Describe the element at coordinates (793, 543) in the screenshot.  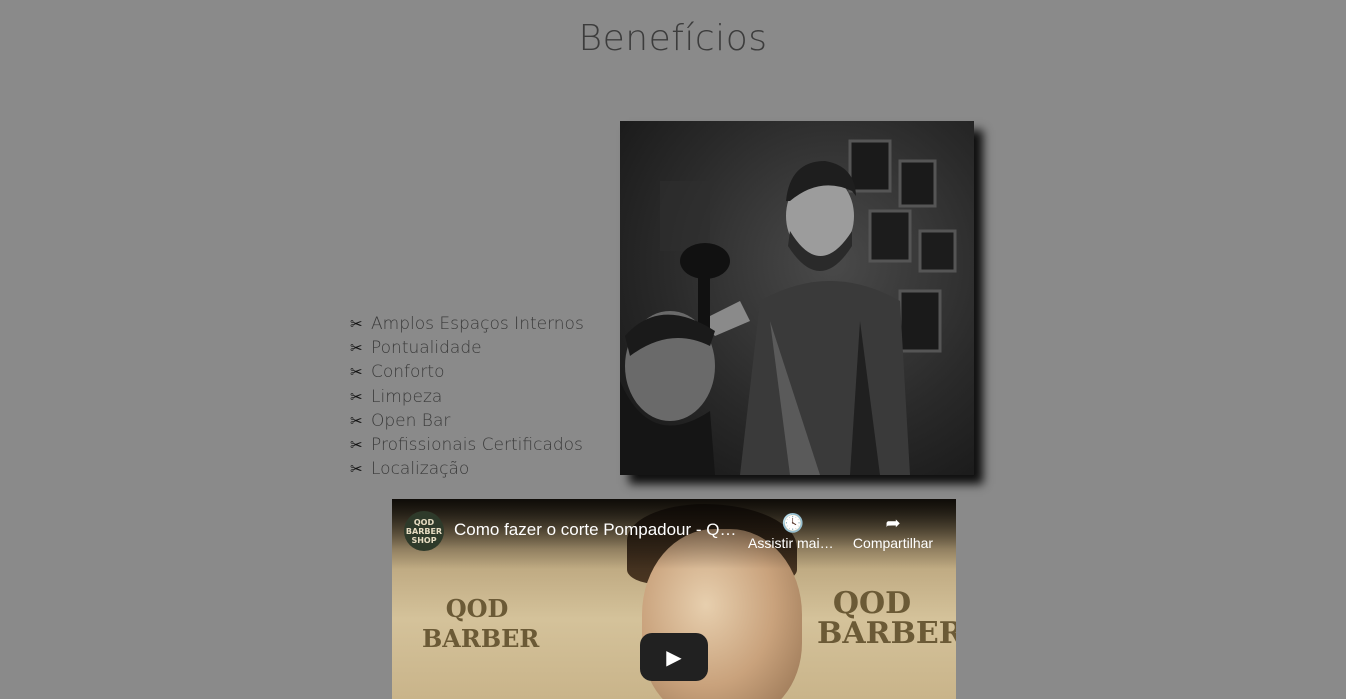
I see `watch-later-label: Assistir mais tarde` at that location.